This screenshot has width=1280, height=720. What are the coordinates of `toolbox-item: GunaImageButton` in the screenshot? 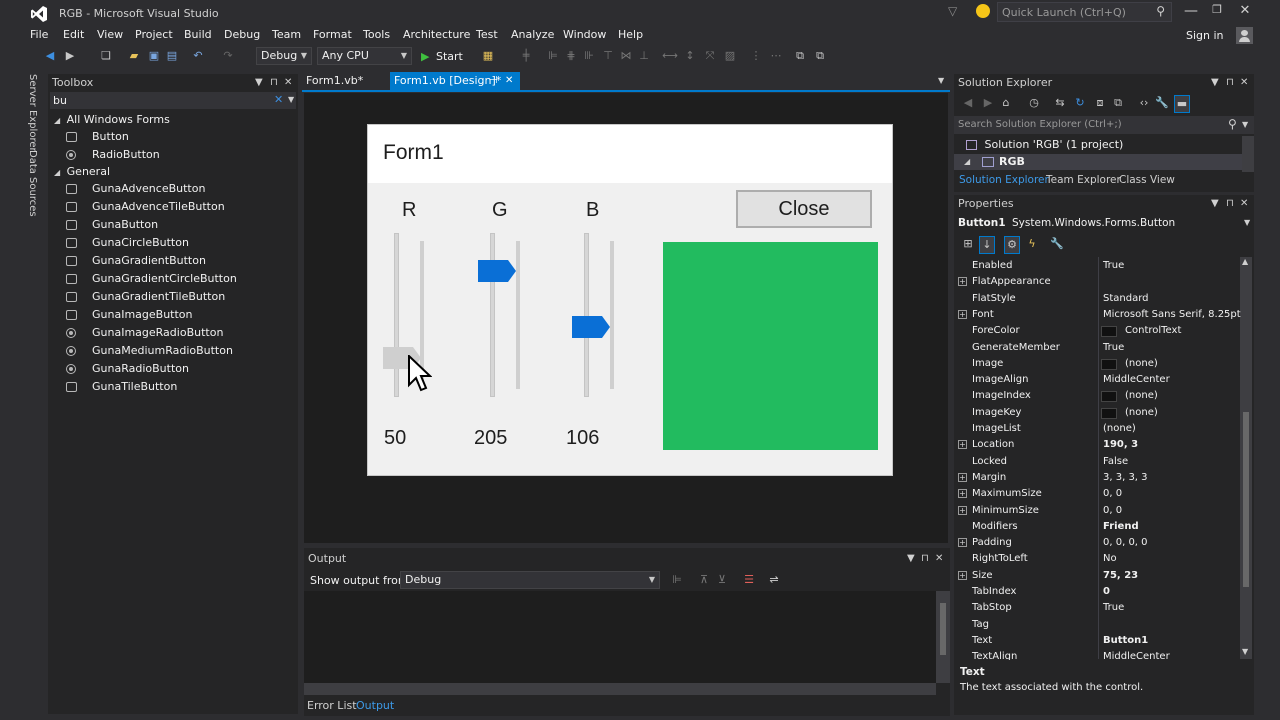 It's located at (181, 315).